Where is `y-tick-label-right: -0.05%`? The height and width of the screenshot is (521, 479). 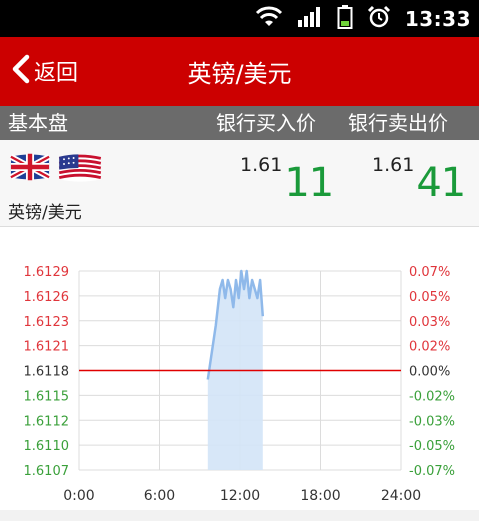
y-tick-label-right: -0.05% is located at coordinates (432, 446).